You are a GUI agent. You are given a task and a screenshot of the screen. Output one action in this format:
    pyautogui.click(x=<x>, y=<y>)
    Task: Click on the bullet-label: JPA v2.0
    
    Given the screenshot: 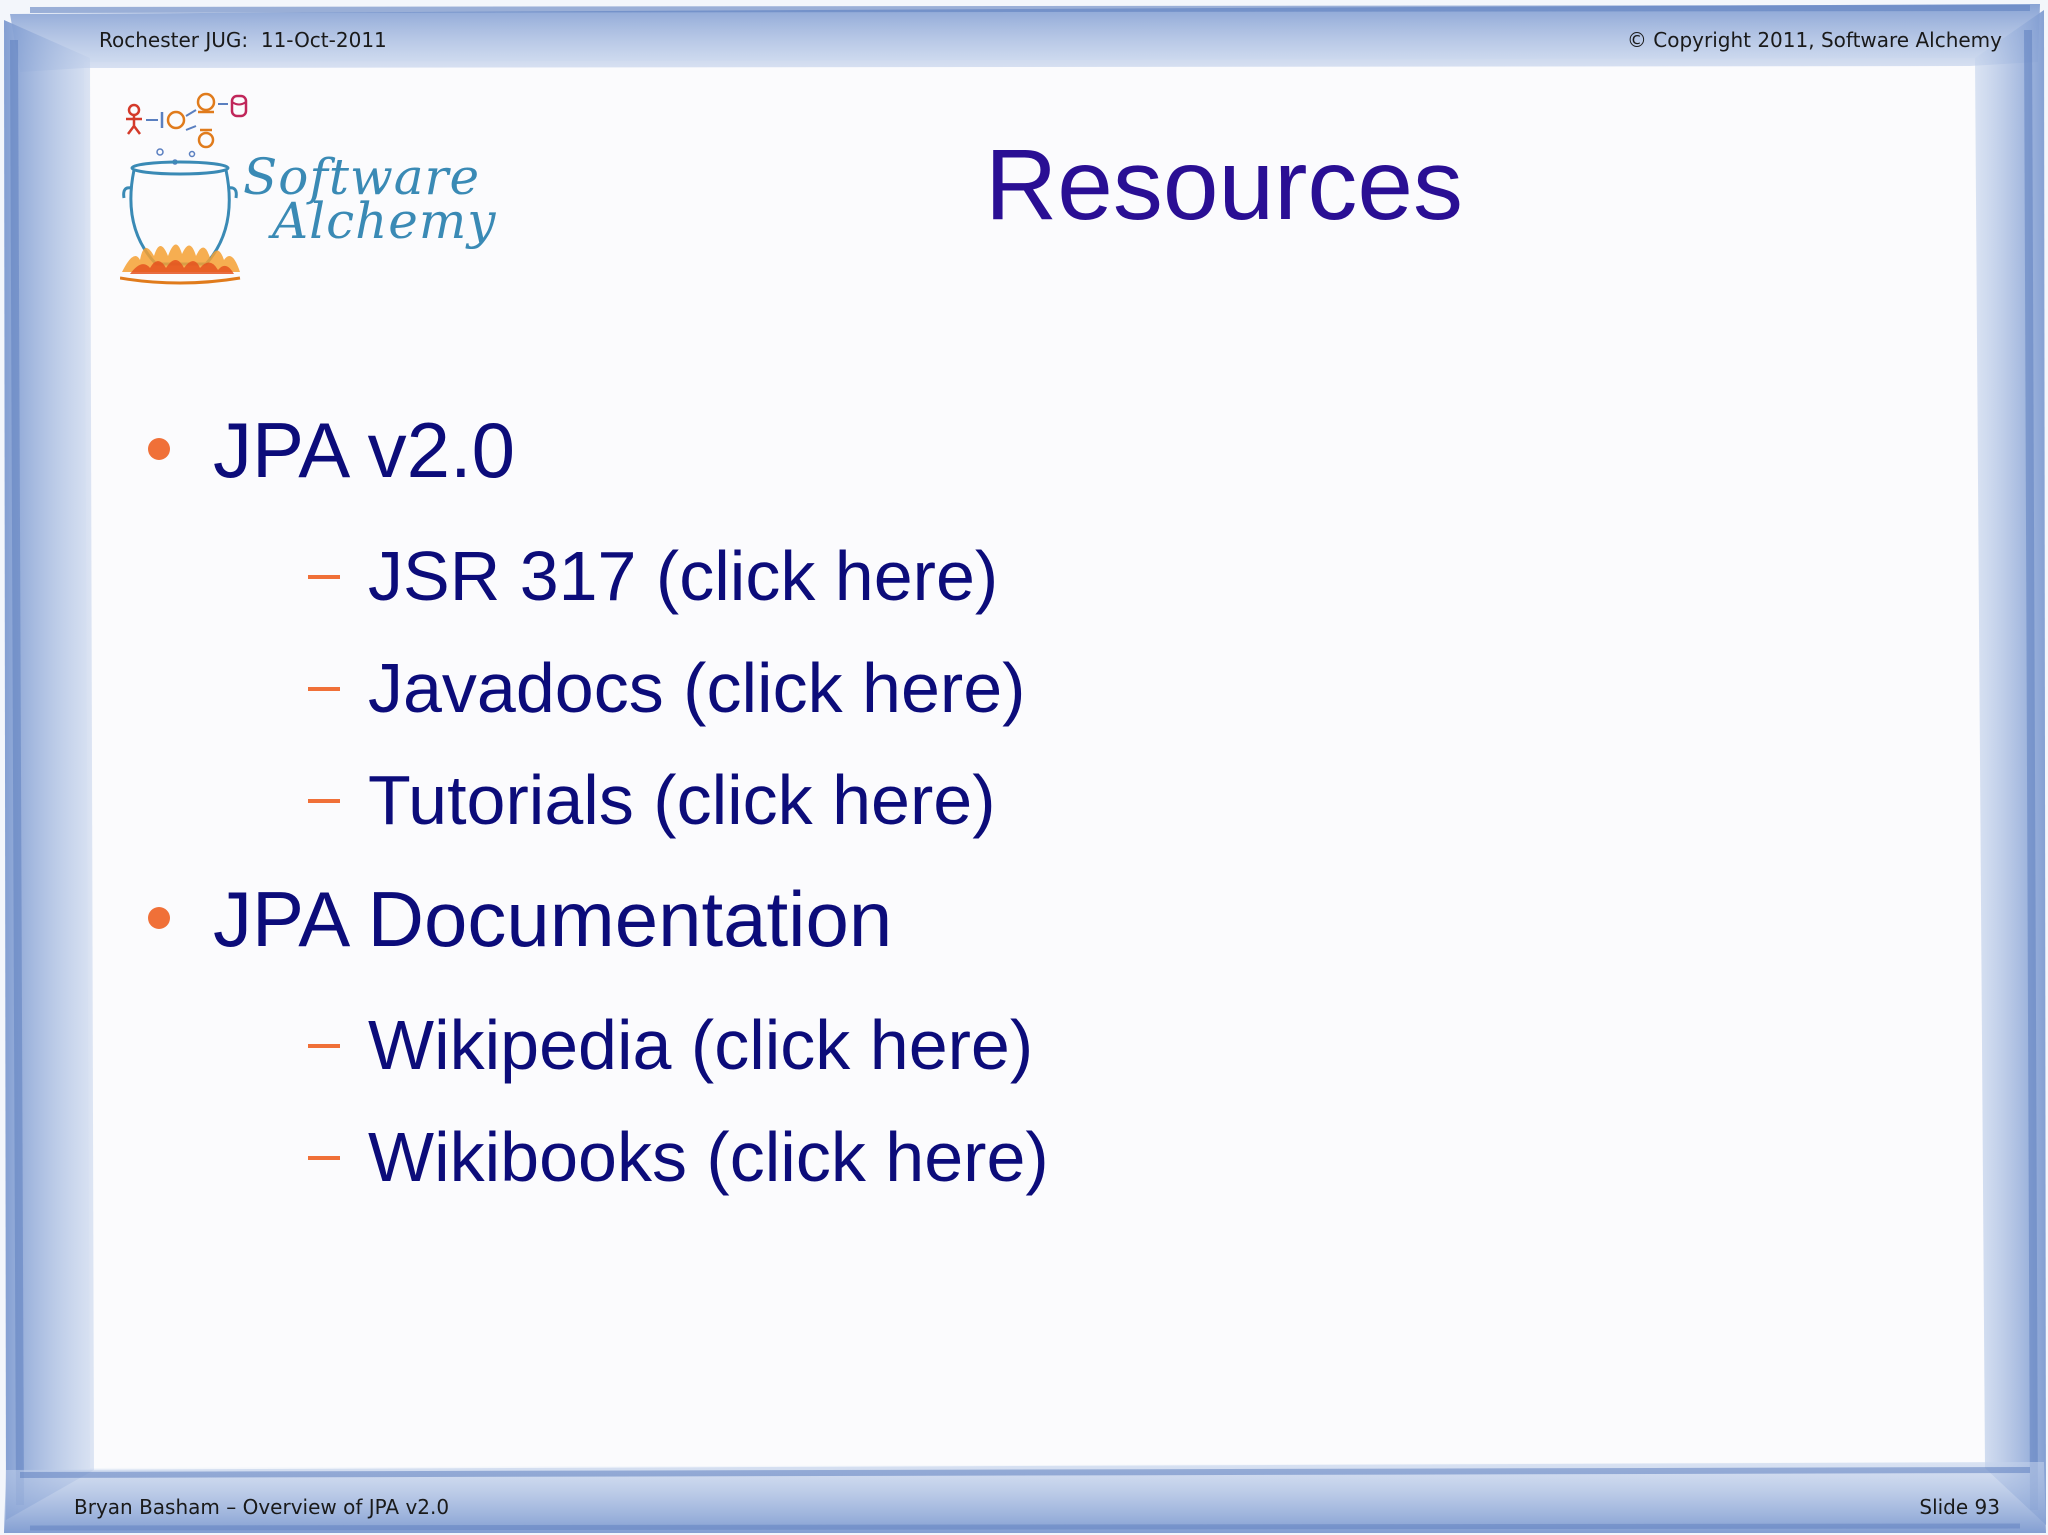 What is the action you would take?
    pyautogui.click(x=364, y=450)
    